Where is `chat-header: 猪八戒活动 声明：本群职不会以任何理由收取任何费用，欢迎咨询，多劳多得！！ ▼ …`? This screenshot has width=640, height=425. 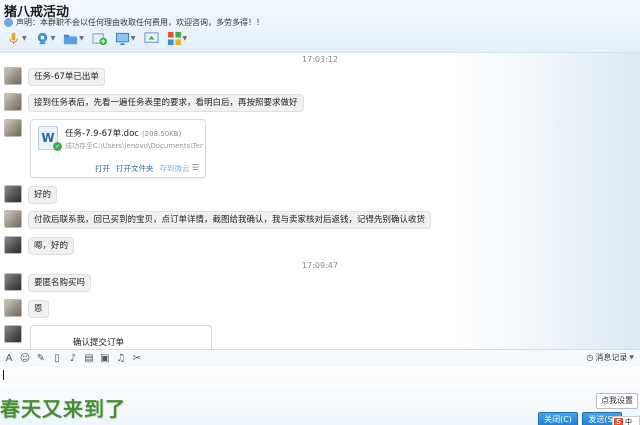 chat-header: 猪八戒活动 声明：本群职不会以任何理由收取任何费用，欢迎咨询，多劳多得！！ ▼ … is located at coordinates (320, 26).